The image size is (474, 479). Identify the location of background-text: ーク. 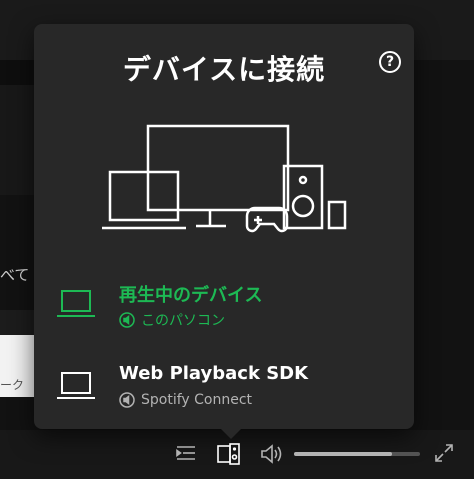
(12, 385).